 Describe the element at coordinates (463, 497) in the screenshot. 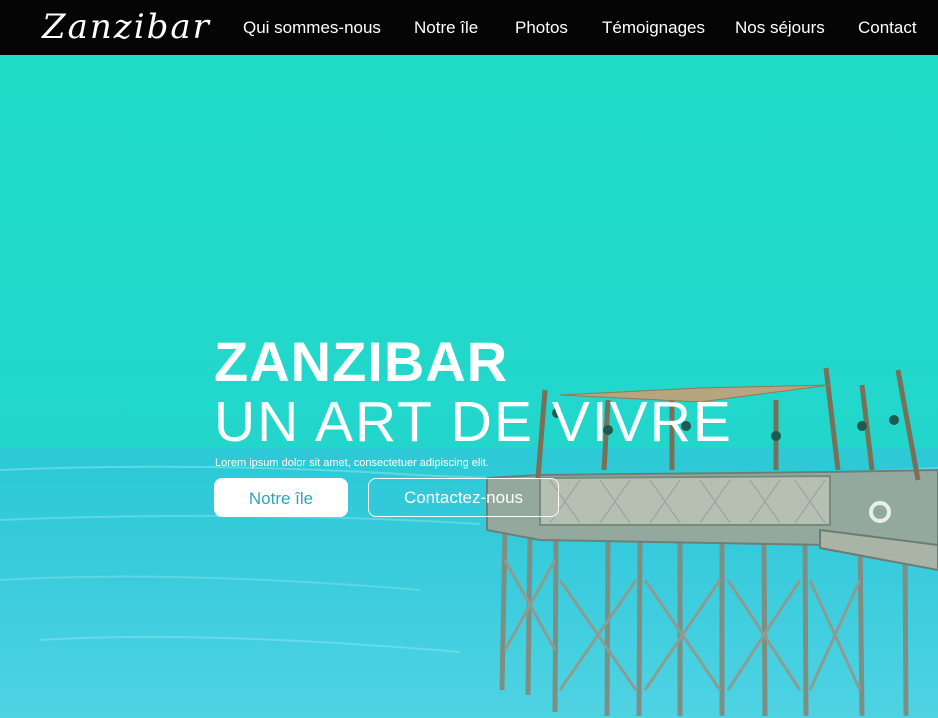

I see `contactez-nous-button: Contactez-nous` at that location.